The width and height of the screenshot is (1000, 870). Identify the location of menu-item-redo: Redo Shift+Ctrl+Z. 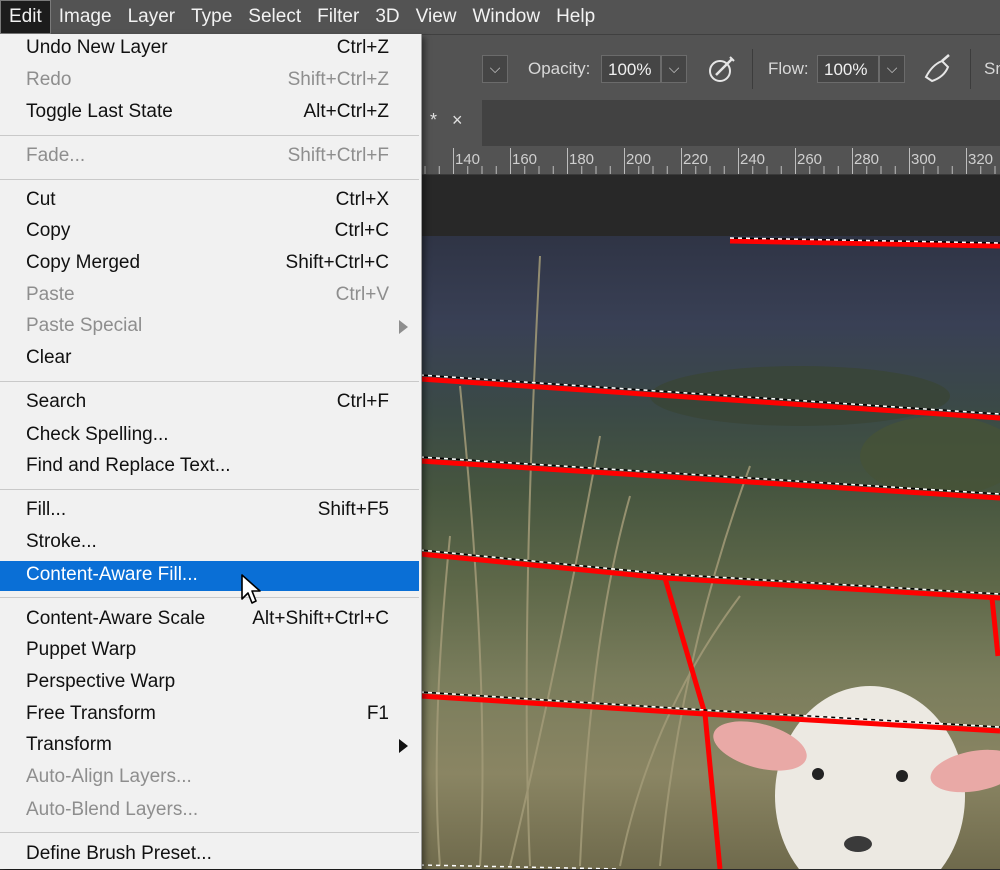
(209, 81).